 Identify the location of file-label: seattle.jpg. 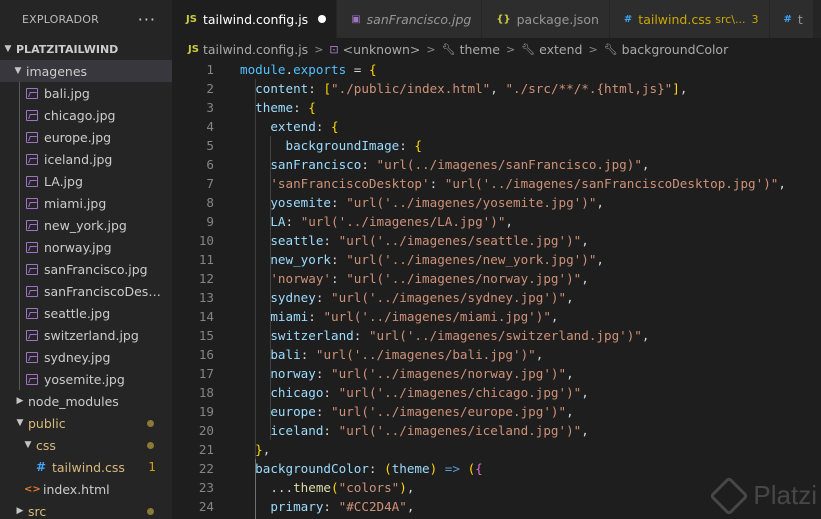
(77, 313).